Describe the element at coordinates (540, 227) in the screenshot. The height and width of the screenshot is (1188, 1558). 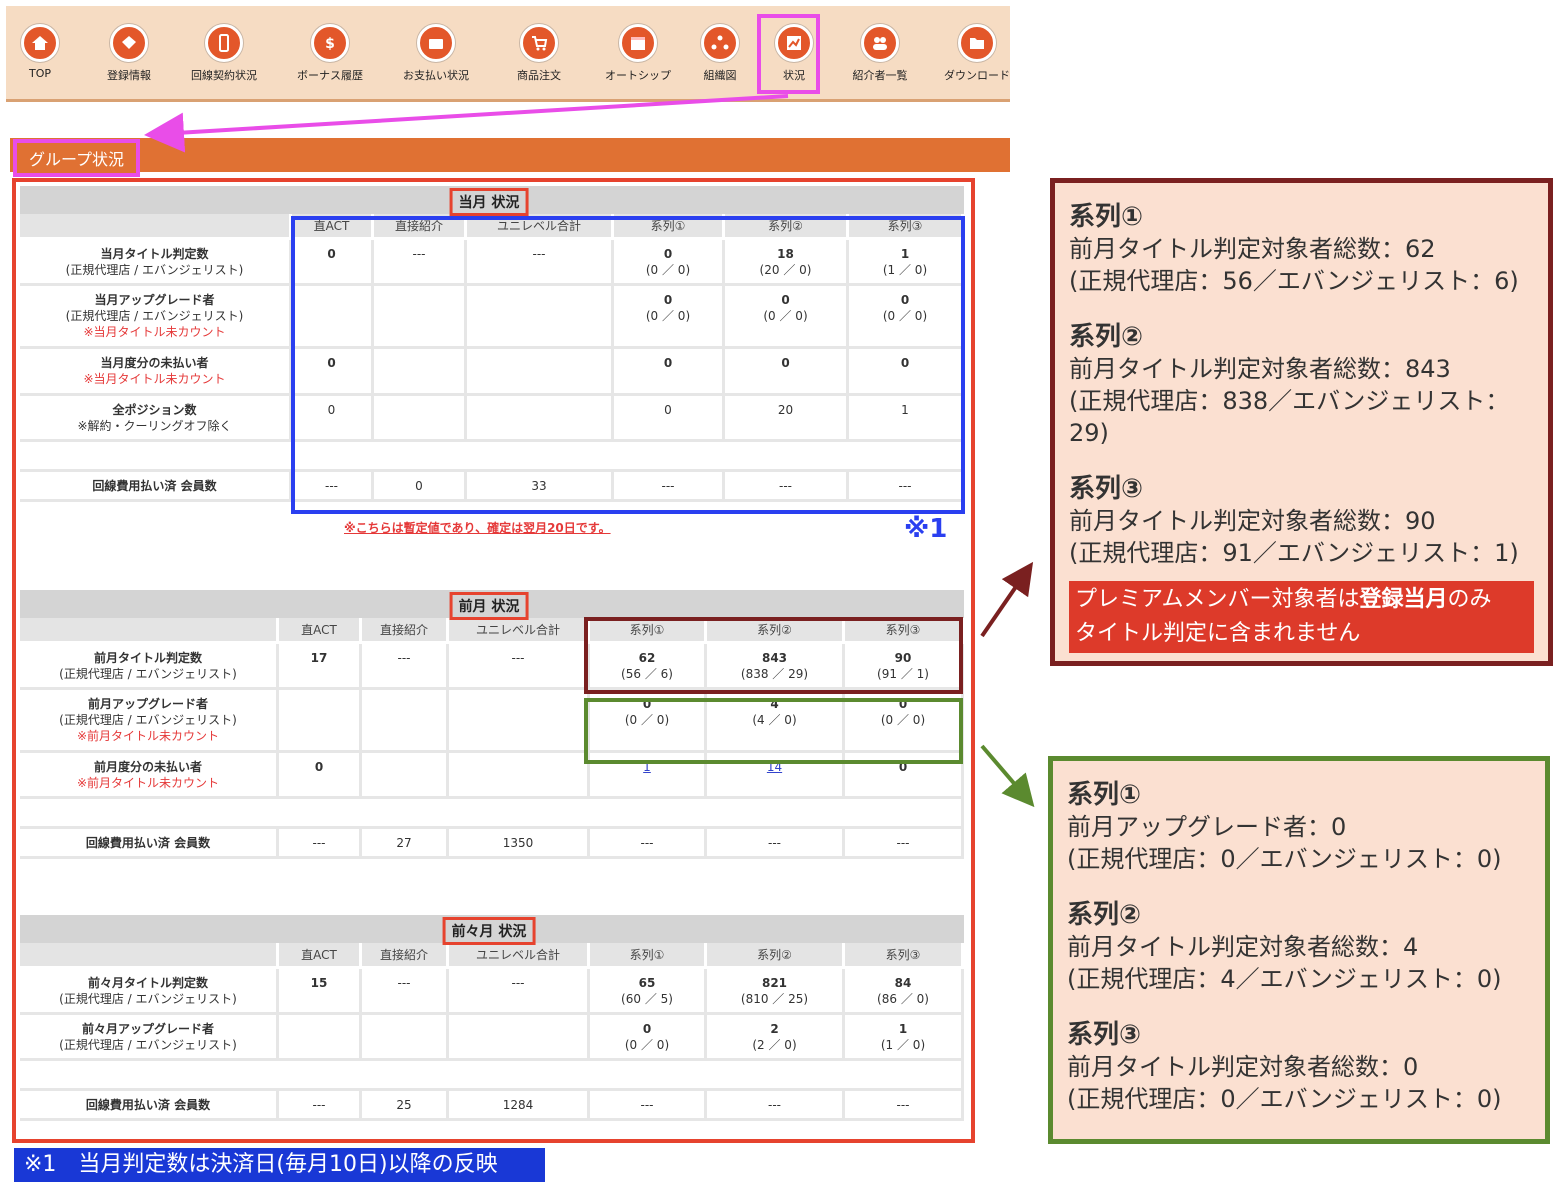
I see `column-header: ユニレベル合計` at that location.